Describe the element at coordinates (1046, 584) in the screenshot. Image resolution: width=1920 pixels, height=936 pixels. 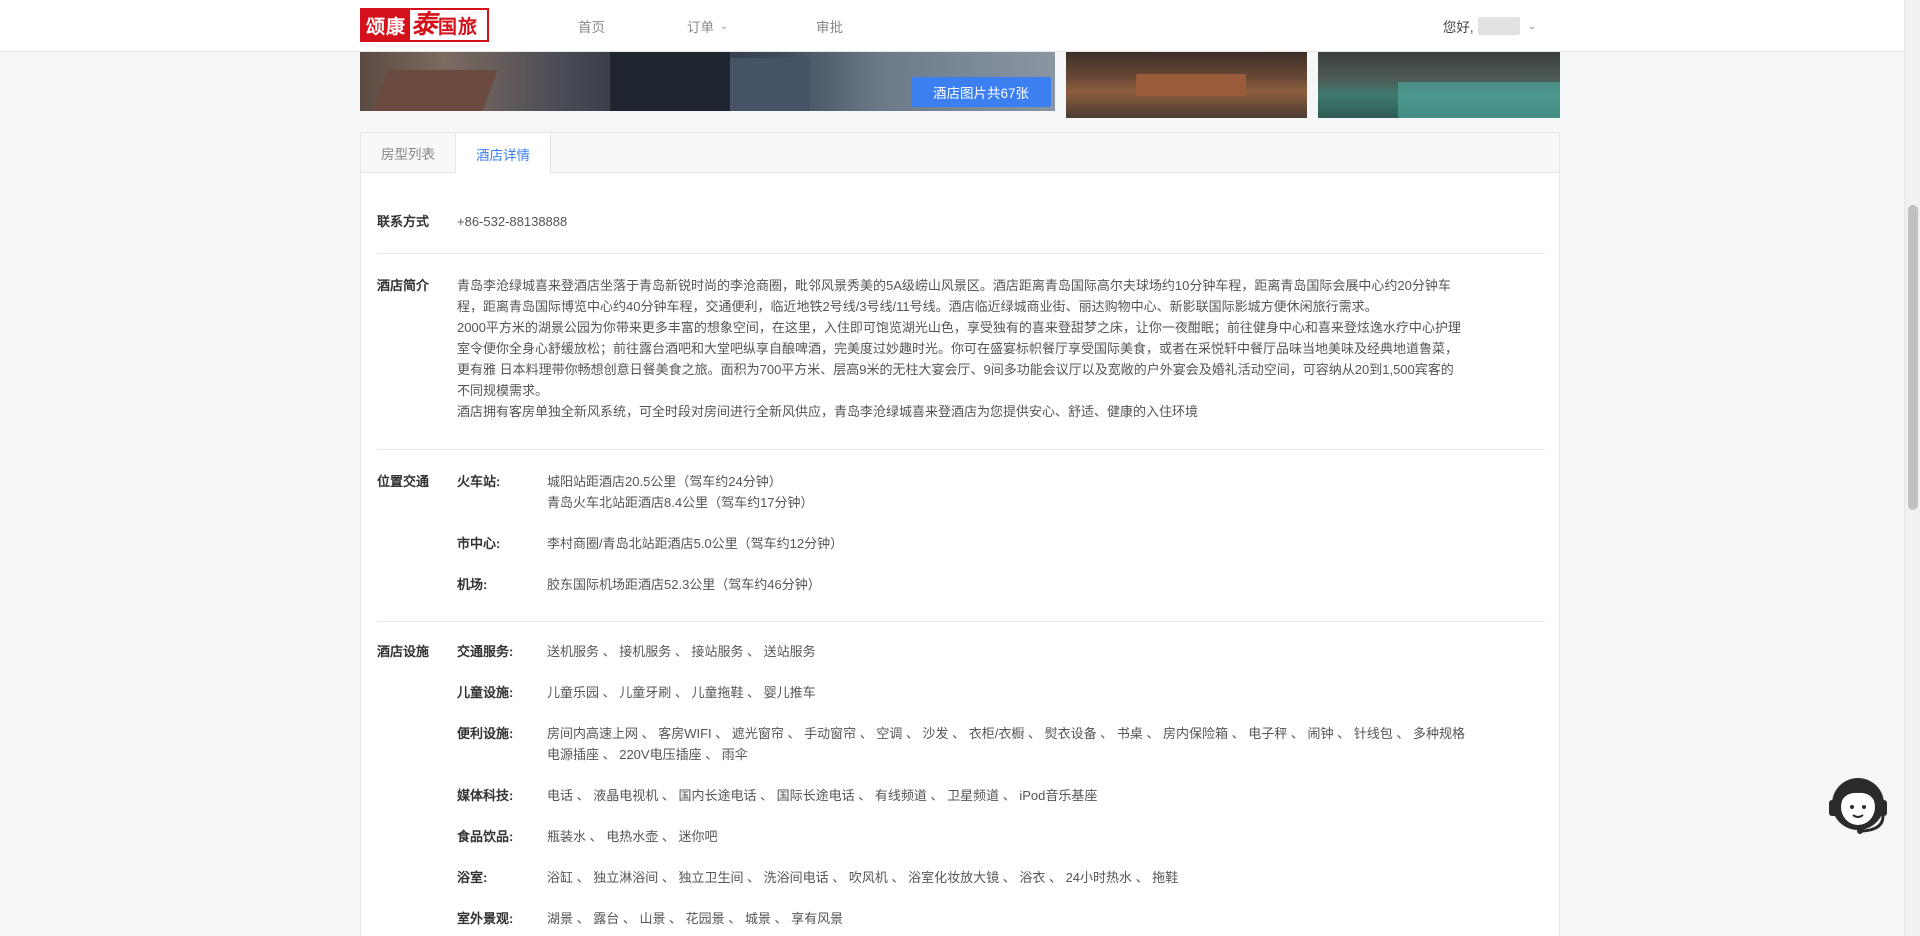
I see `location-value: 胶东国际机场距酒店52.3公里（驾车约46分钟）` at that location.